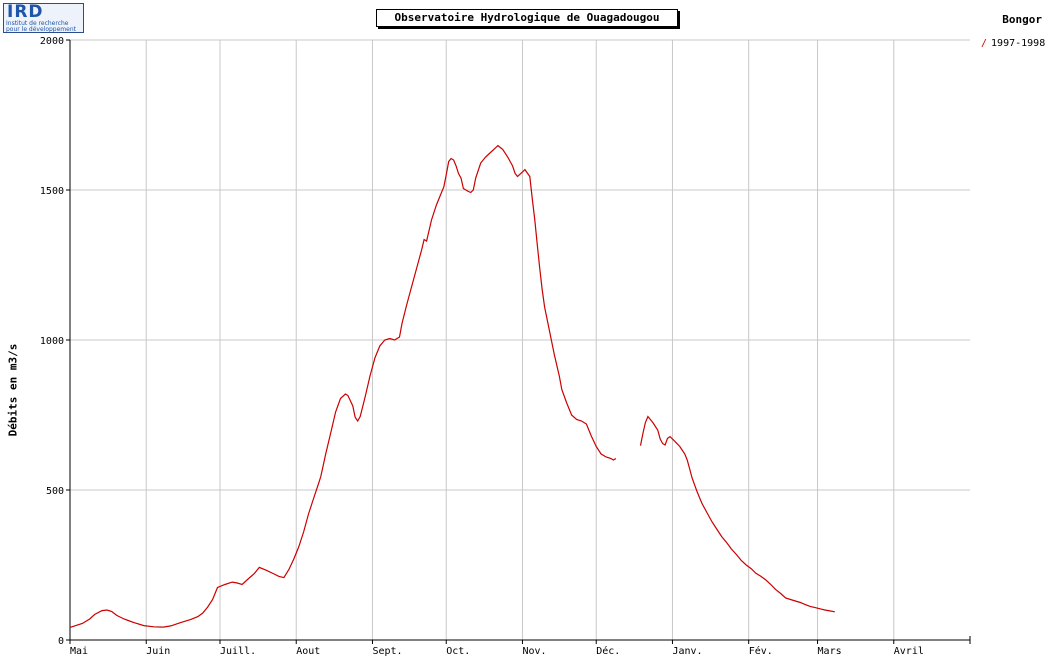  Describe the element at coordinates (830, 651) in the screenshot. I see `x-tick-label: Mars` at that location.